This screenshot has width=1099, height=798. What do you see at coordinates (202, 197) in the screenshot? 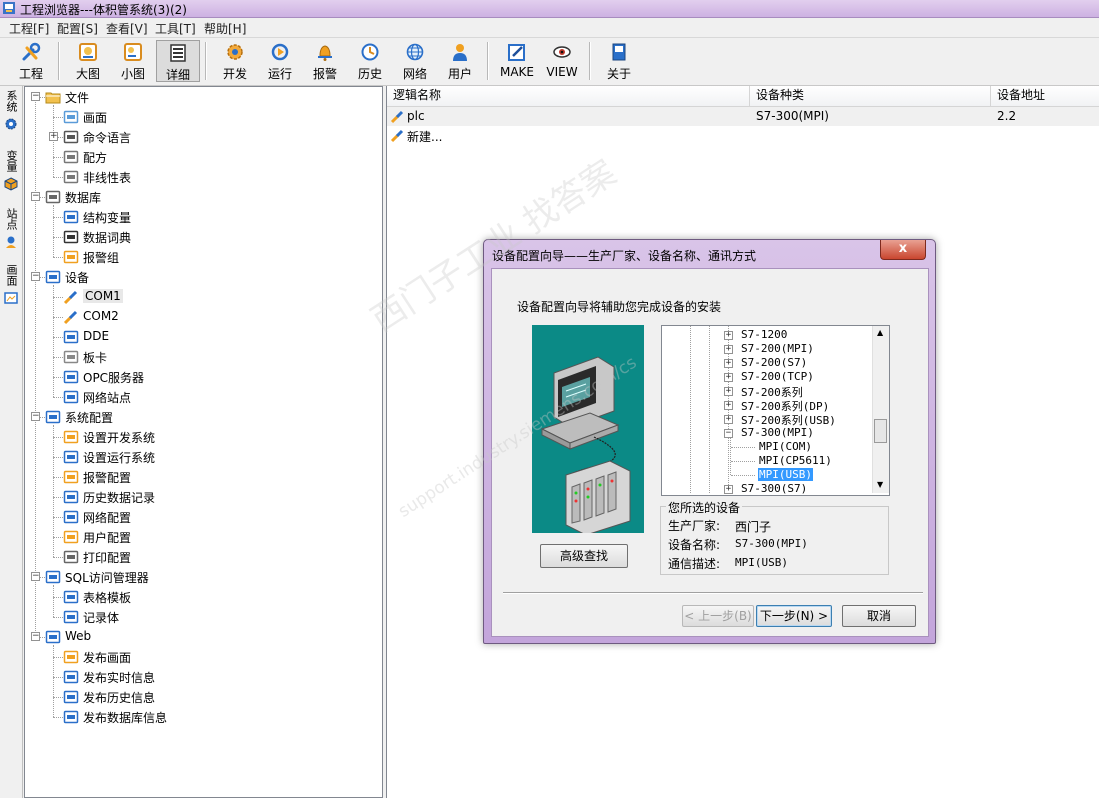
I see `tree-item: − 数据库` at bounding box center [202, 197].